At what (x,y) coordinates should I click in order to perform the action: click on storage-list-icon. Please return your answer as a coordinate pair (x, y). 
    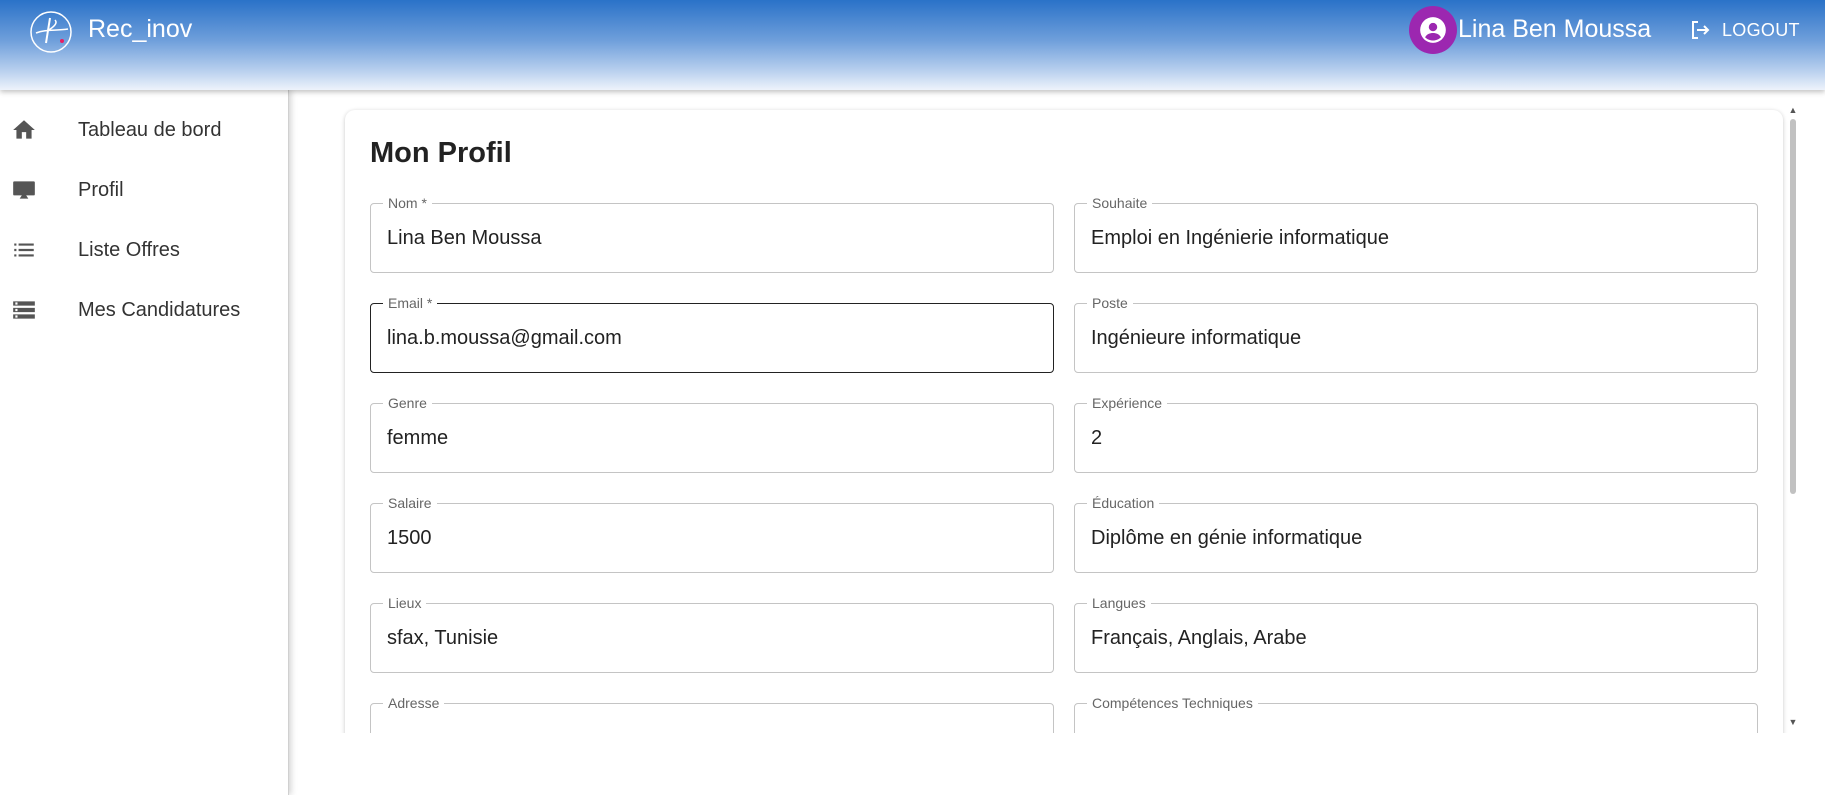
    Looking at the image, I should click on (24, 310).